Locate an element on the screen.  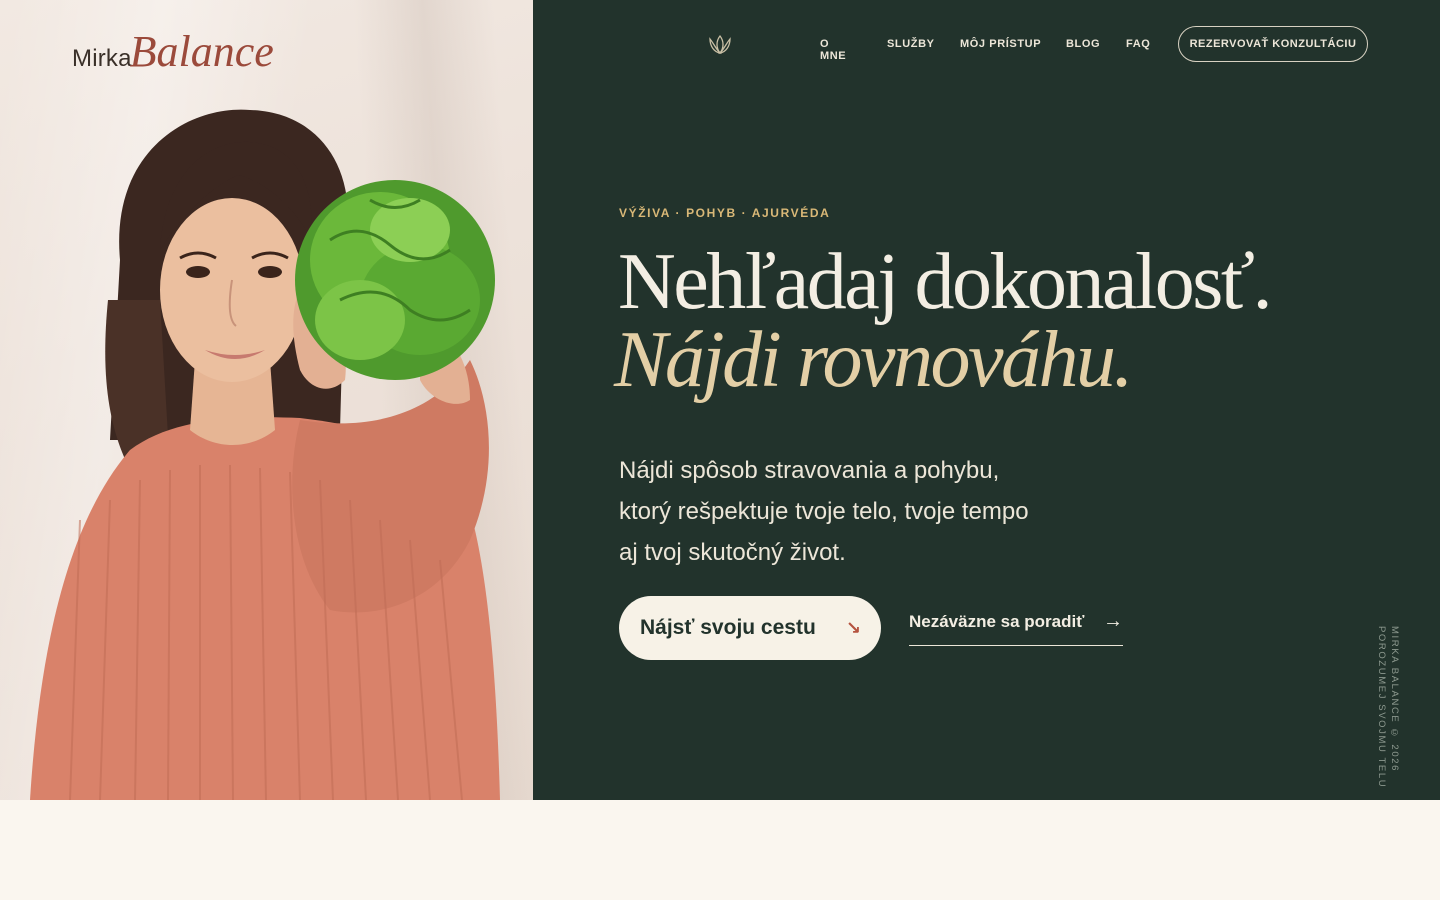
arrow-right-icon: → is located at coordinates (1113, 621).